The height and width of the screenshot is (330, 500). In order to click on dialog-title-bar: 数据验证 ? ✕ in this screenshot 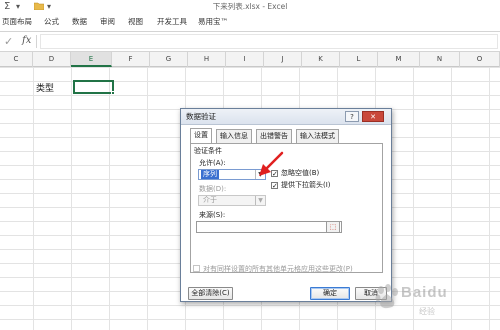, I will do `click(286, 117)`.